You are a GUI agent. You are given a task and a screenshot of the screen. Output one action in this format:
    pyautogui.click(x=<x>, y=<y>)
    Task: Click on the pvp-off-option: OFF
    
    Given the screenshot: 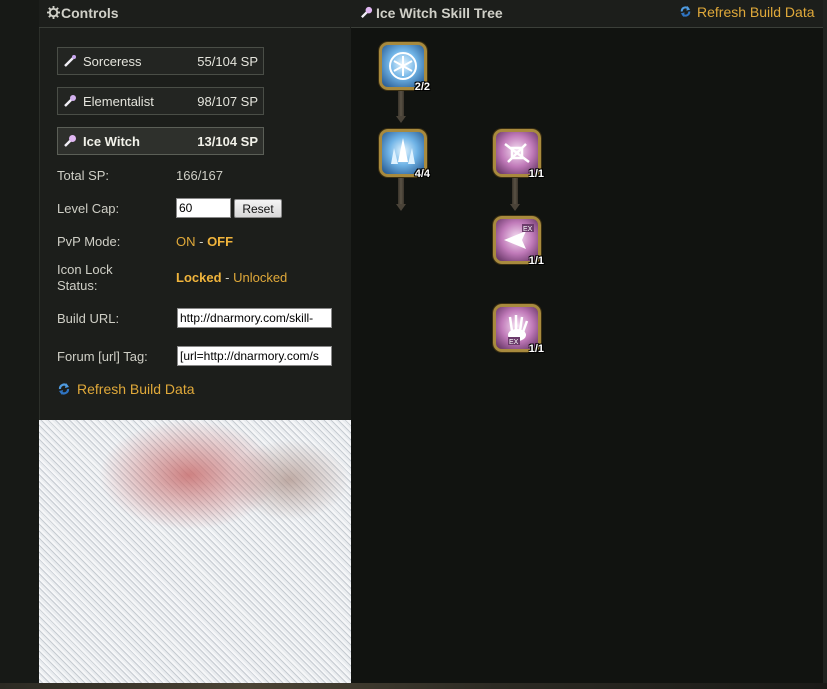 What is the action you would take?
    pyautogui.click(x=220, y=241)
    